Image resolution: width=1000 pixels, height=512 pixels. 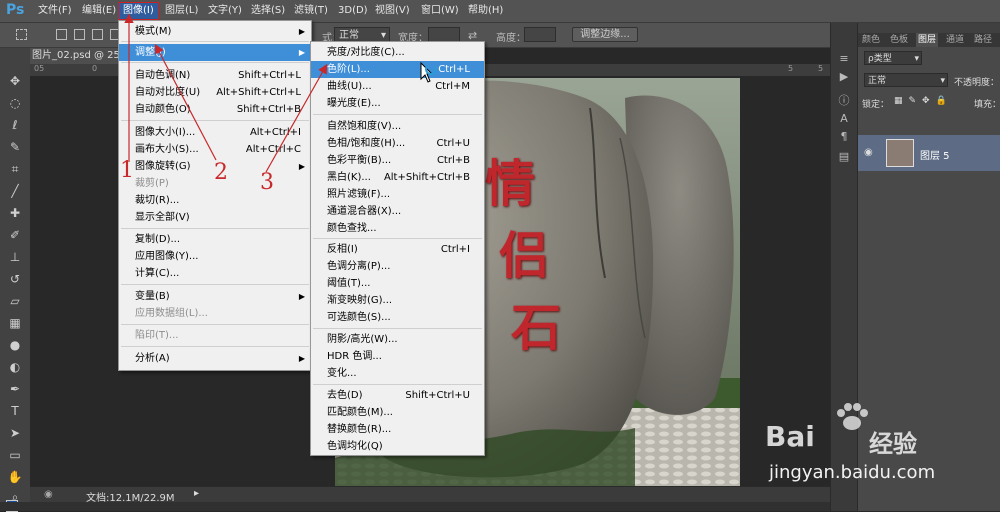 What do you see at coordinates (397, 177) in the screenshot?
I see `menu-item-black-white: 黑白(K)... Alt+Shift+Ctrl+B` at bounding box center [397, 177].